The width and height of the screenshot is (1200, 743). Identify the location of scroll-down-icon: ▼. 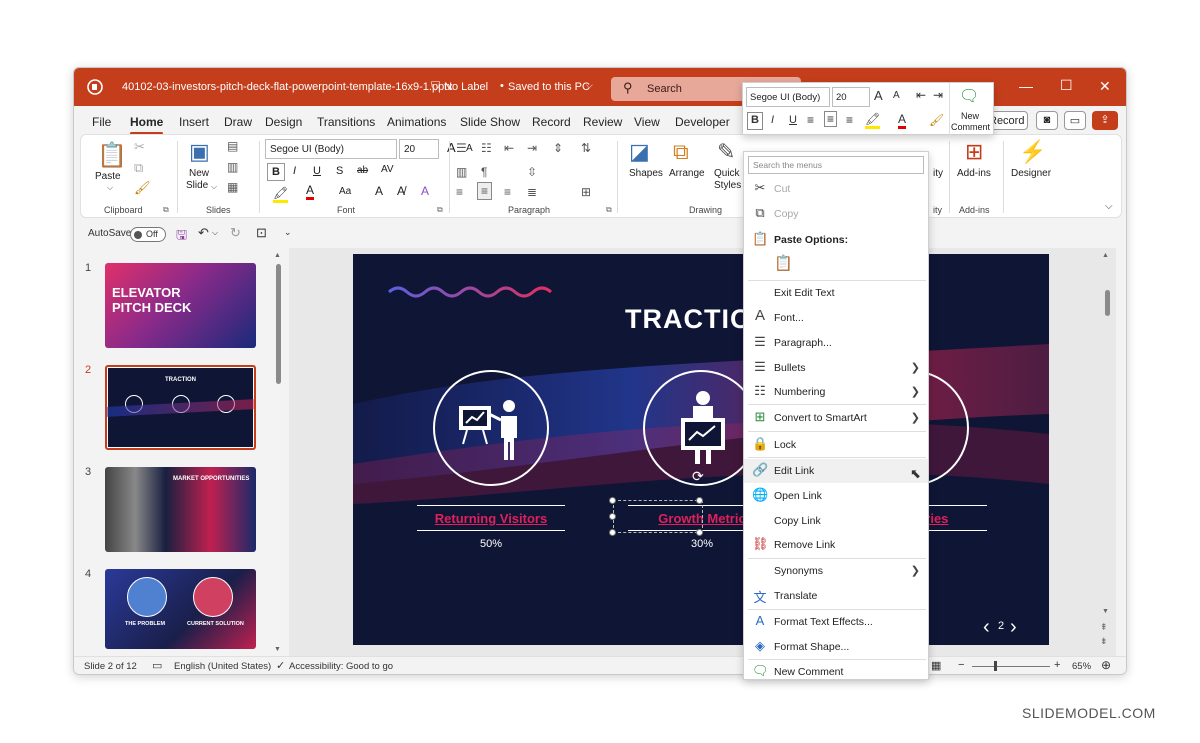
(277, 649).